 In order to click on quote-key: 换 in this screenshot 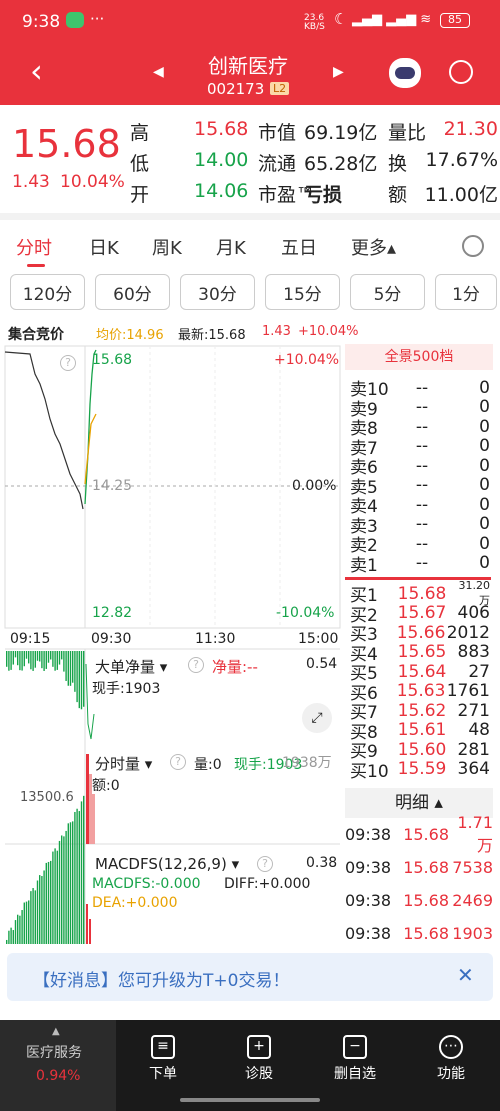, I will do `click(398, 164)`.